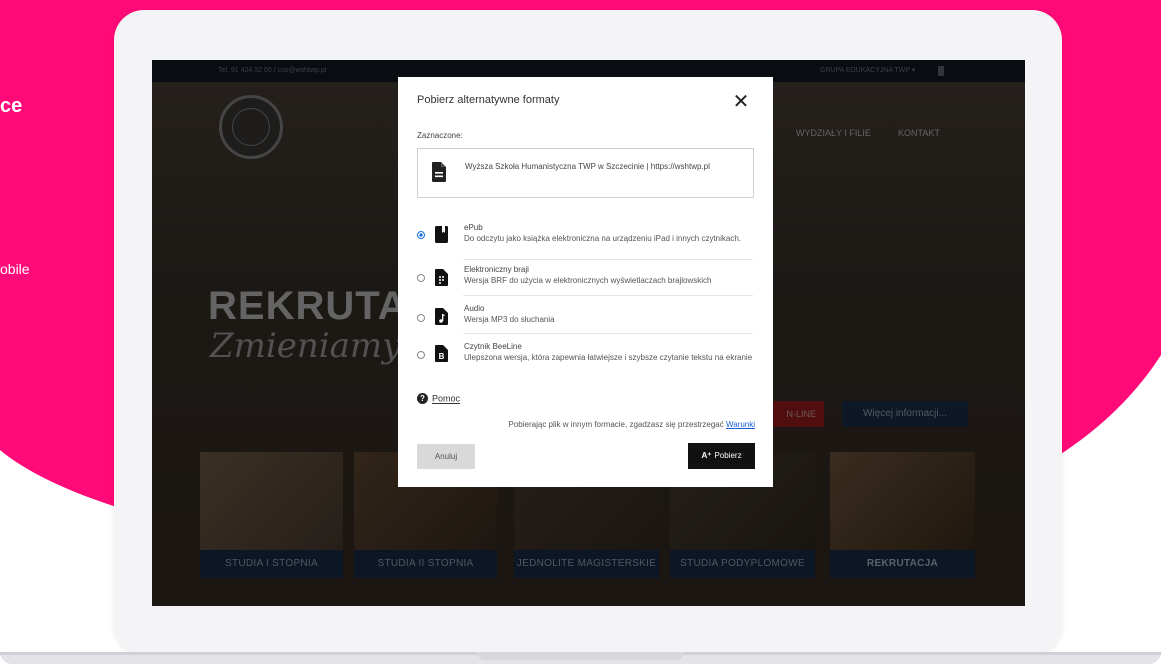  I want to click on help-link: ? Pomoc, so click(439, 399).